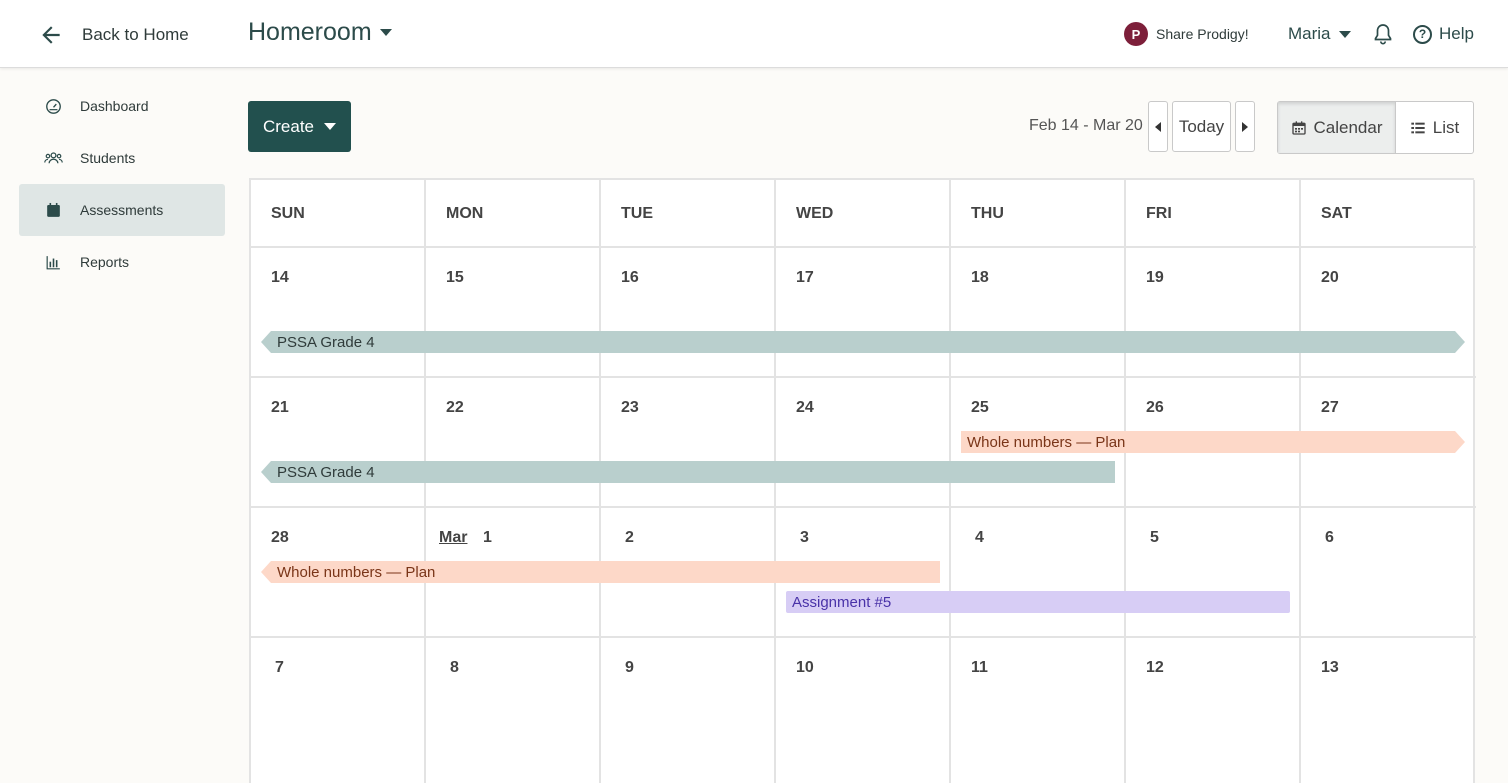  What do you see at coordinates (465, 213) in the screenshot?
I see `weekday-header: MON` at bounding box center [465, 213].